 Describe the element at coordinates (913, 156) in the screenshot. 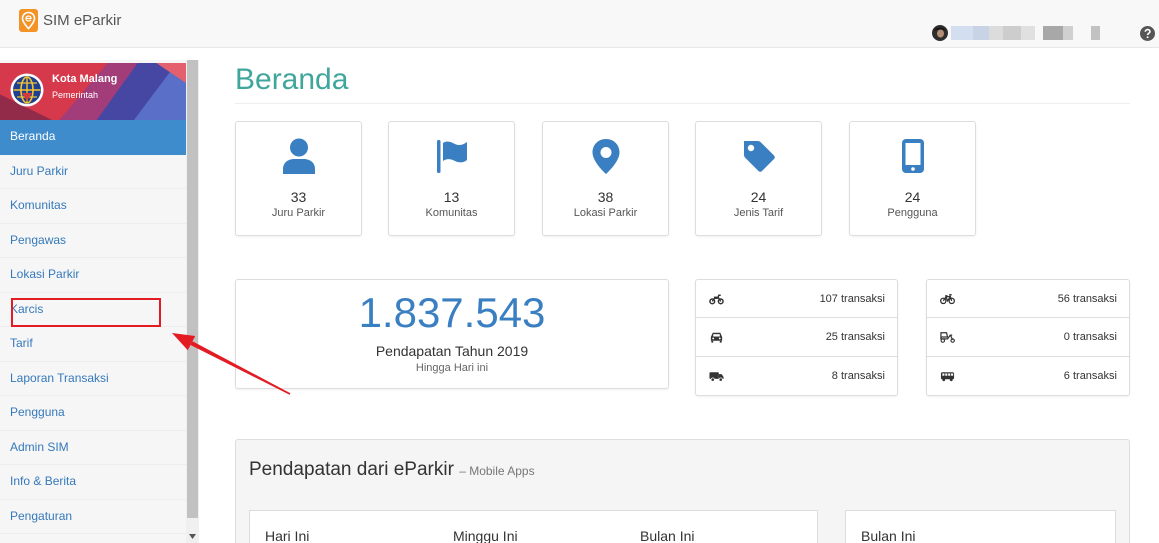

I see `mobile-icon` at that location.